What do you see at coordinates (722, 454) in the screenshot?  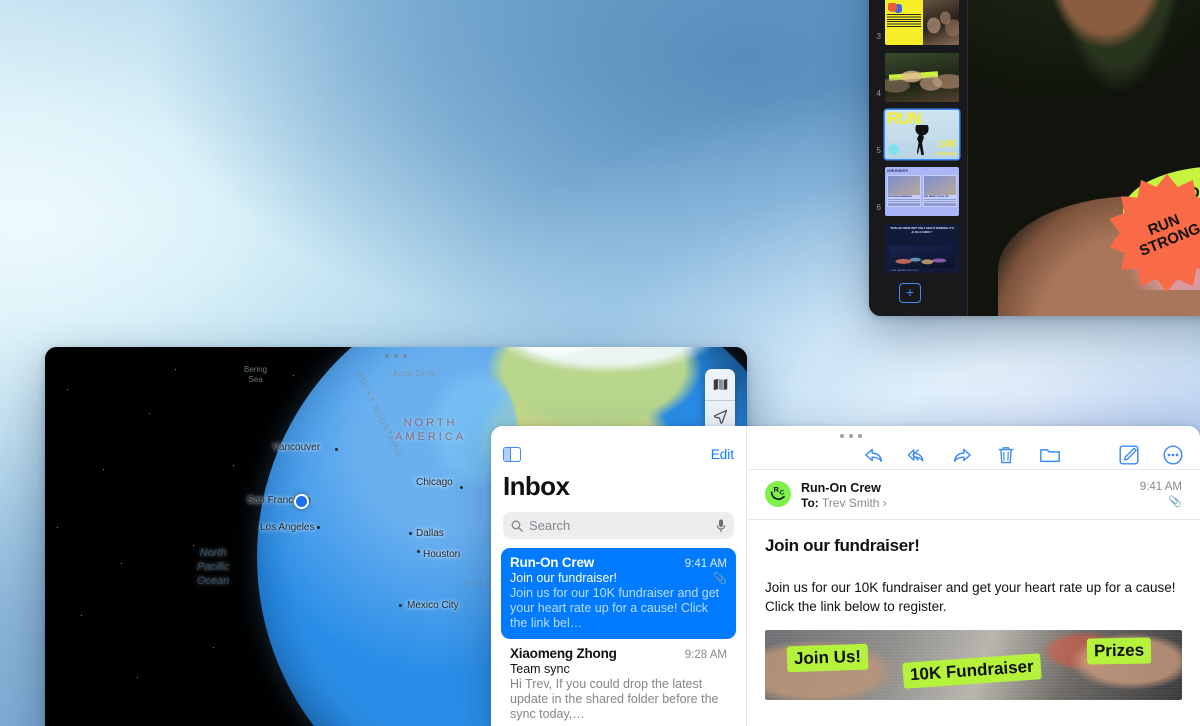 I see `edit-button: Edit` at bounding box center [722, 454].